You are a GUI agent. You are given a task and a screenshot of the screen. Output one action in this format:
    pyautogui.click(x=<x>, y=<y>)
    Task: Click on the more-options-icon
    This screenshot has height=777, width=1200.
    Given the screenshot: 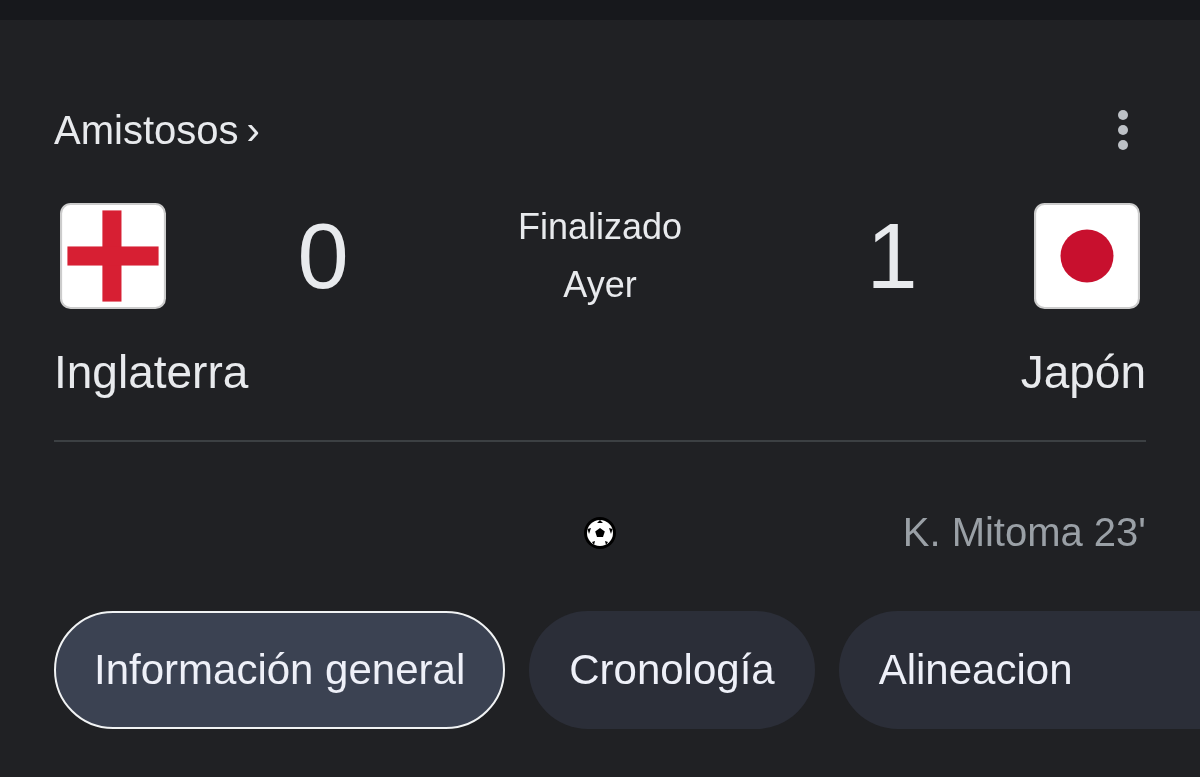 What is the action you would take?
    pyautogui.click(x=1123, y=130)
    